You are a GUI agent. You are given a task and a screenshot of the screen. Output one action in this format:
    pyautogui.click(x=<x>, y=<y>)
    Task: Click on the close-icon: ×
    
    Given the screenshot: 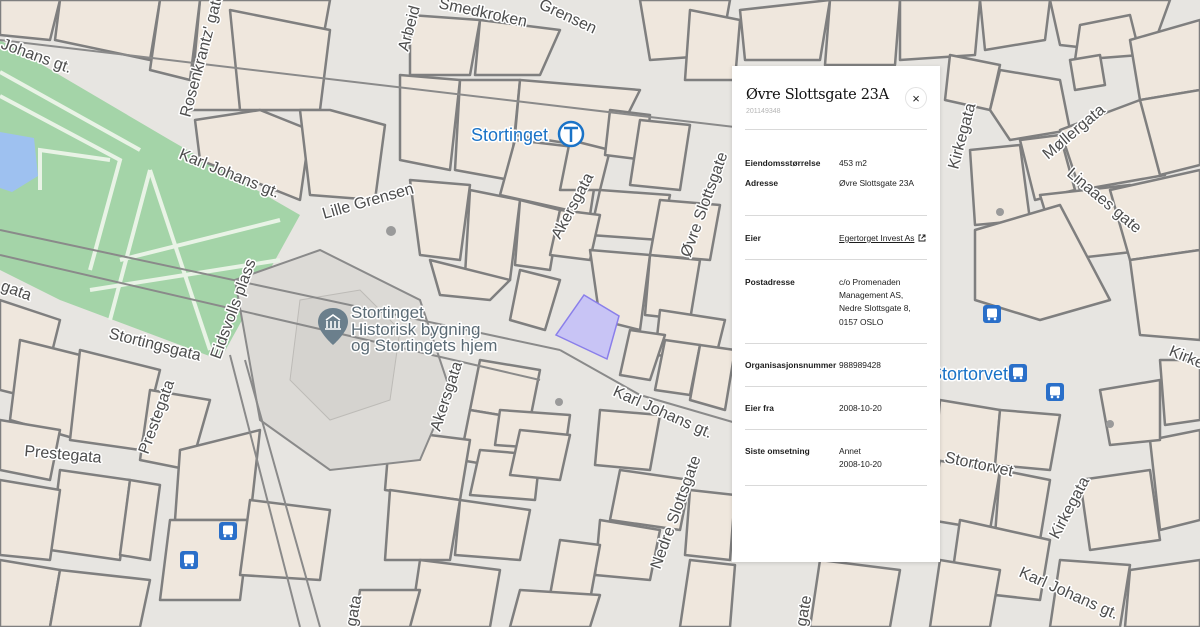 What is the action you would take?
    pyautogui.click(x=916, y=98)
    